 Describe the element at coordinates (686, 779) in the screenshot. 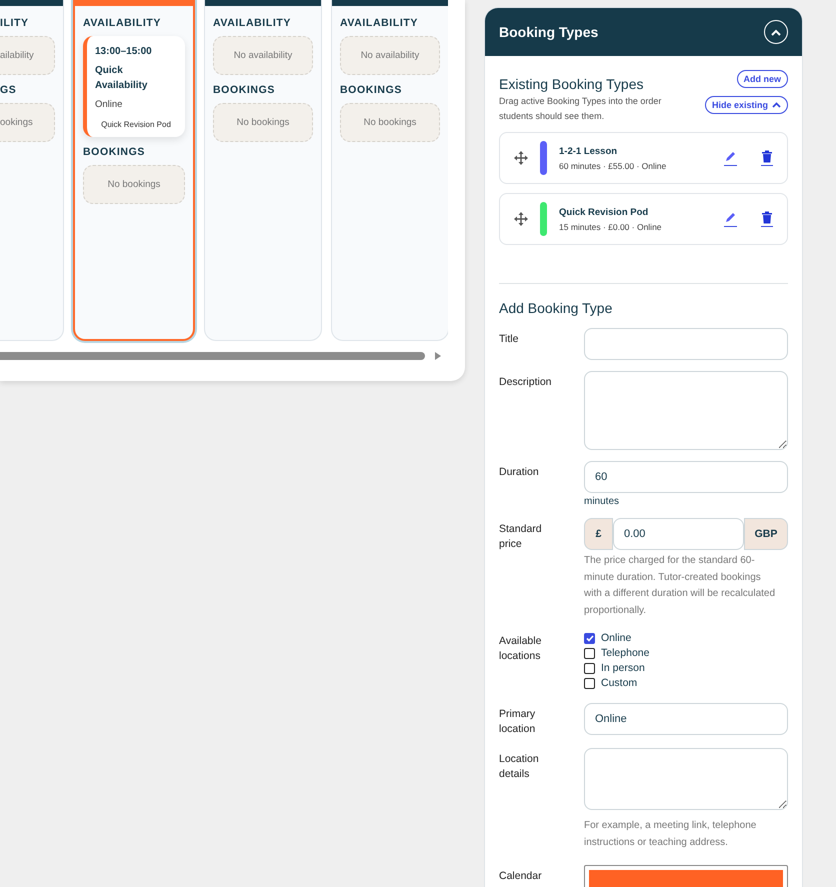

I see `location-details-field` at that location.